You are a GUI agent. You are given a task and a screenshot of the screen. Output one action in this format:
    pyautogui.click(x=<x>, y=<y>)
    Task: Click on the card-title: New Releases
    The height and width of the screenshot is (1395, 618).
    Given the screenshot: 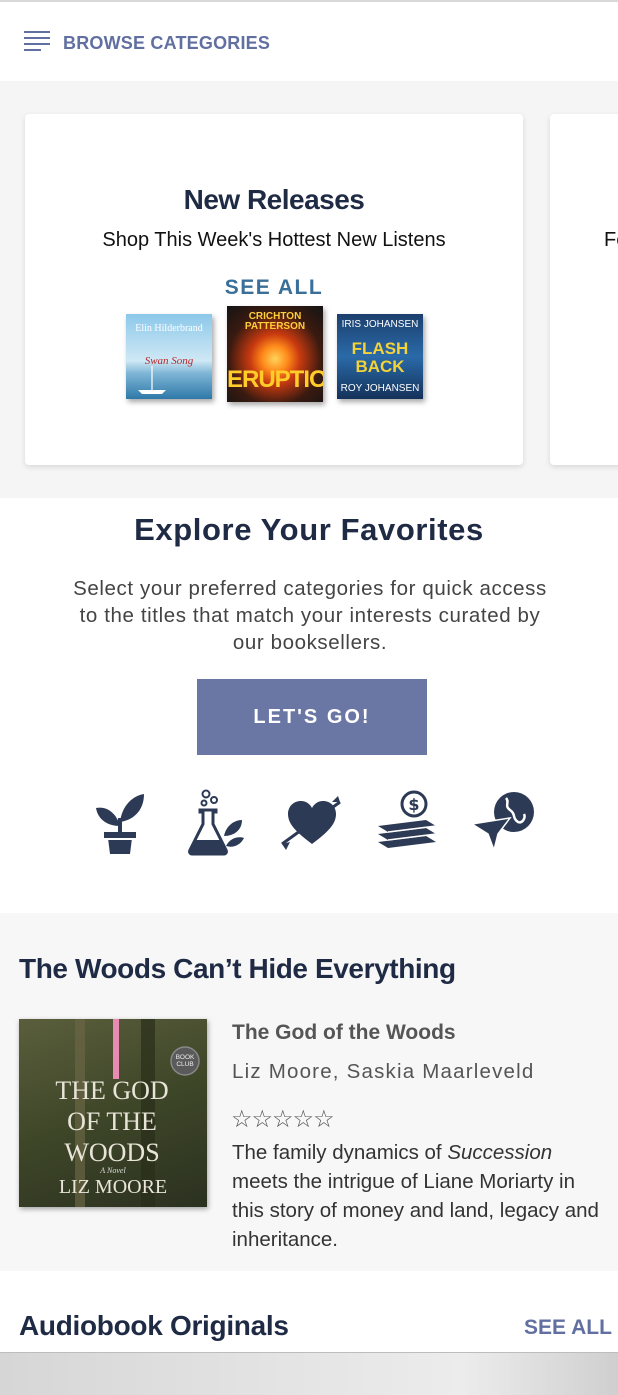 What is the action you would take?
    pyautogui.click(x=274, y=199)
    